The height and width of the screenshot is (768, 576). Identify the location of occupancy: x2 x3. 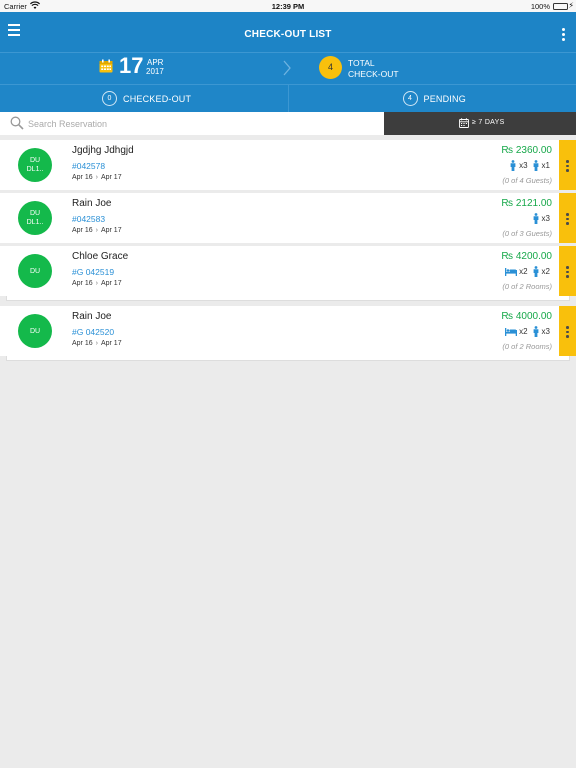
(528, 331).